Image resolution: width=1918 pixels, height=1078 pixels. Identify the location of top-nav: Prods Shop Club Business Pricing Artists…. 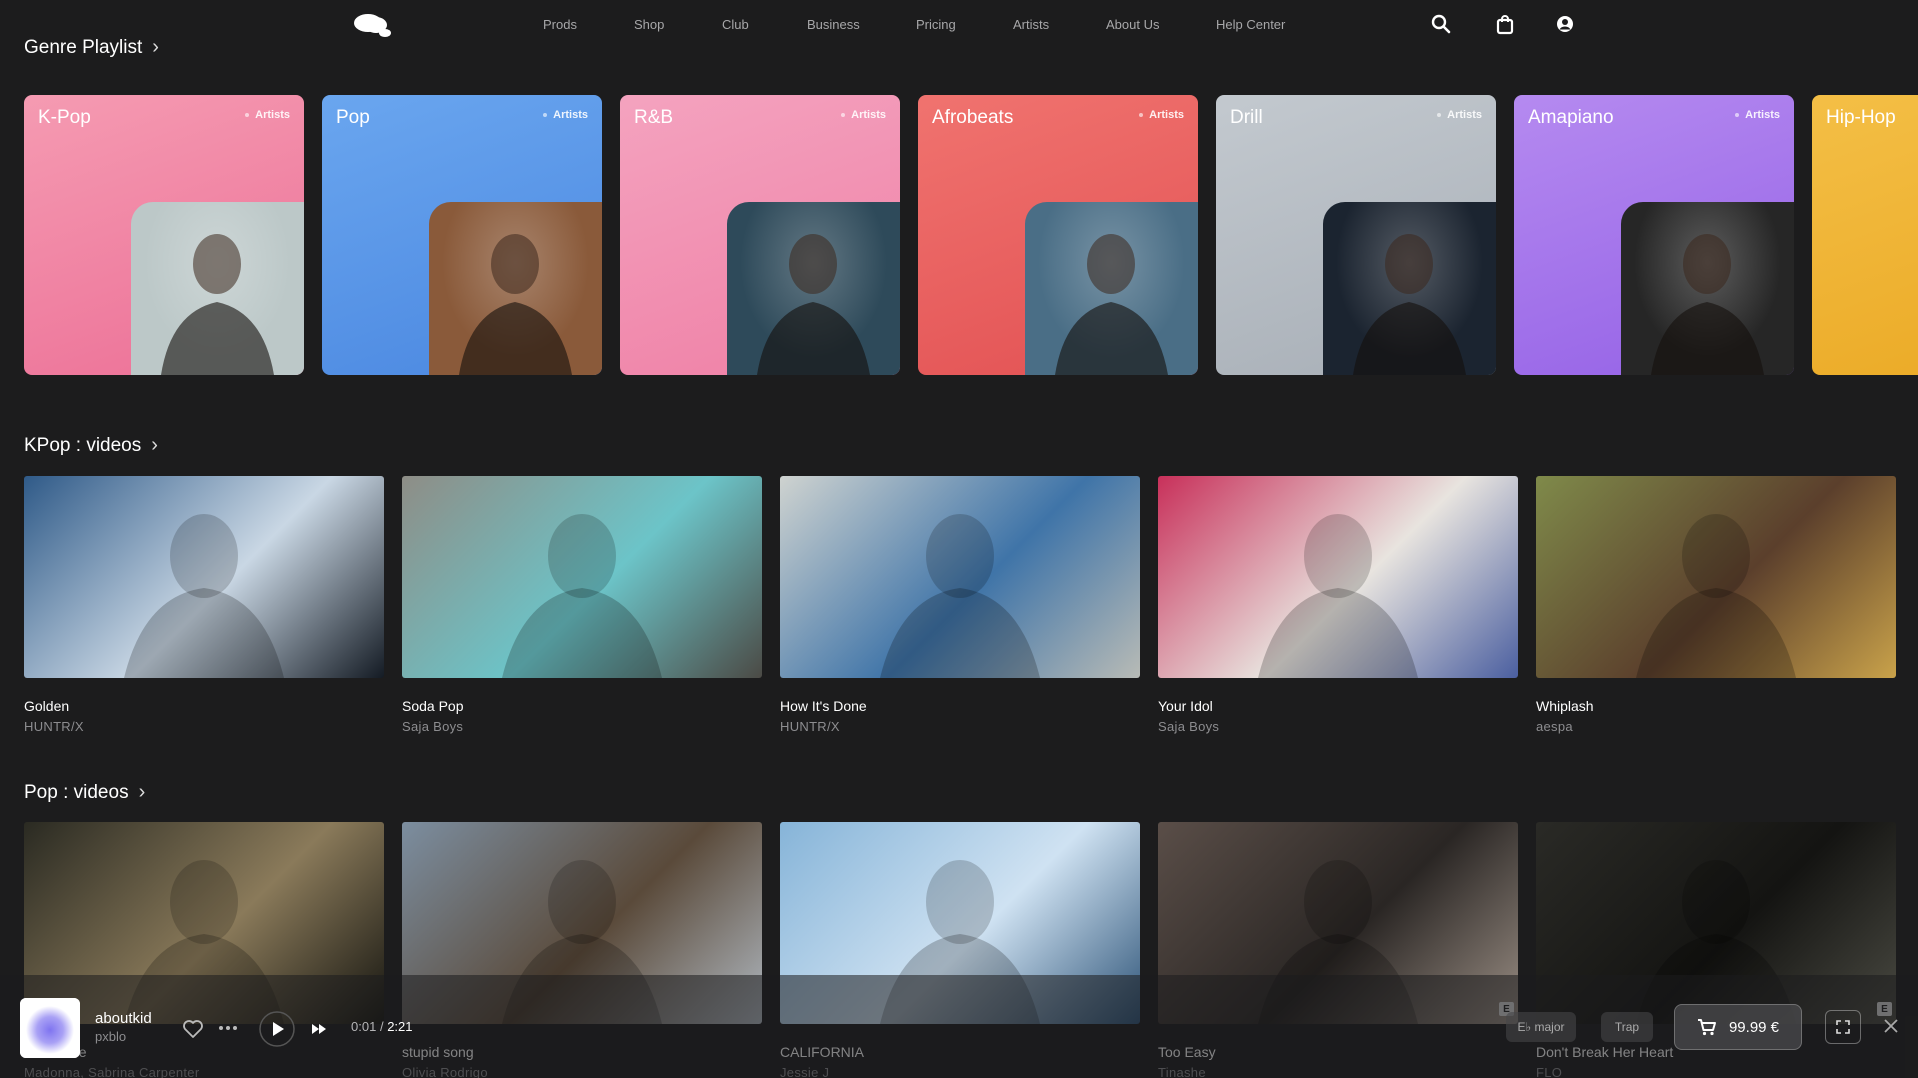
(959, 25).